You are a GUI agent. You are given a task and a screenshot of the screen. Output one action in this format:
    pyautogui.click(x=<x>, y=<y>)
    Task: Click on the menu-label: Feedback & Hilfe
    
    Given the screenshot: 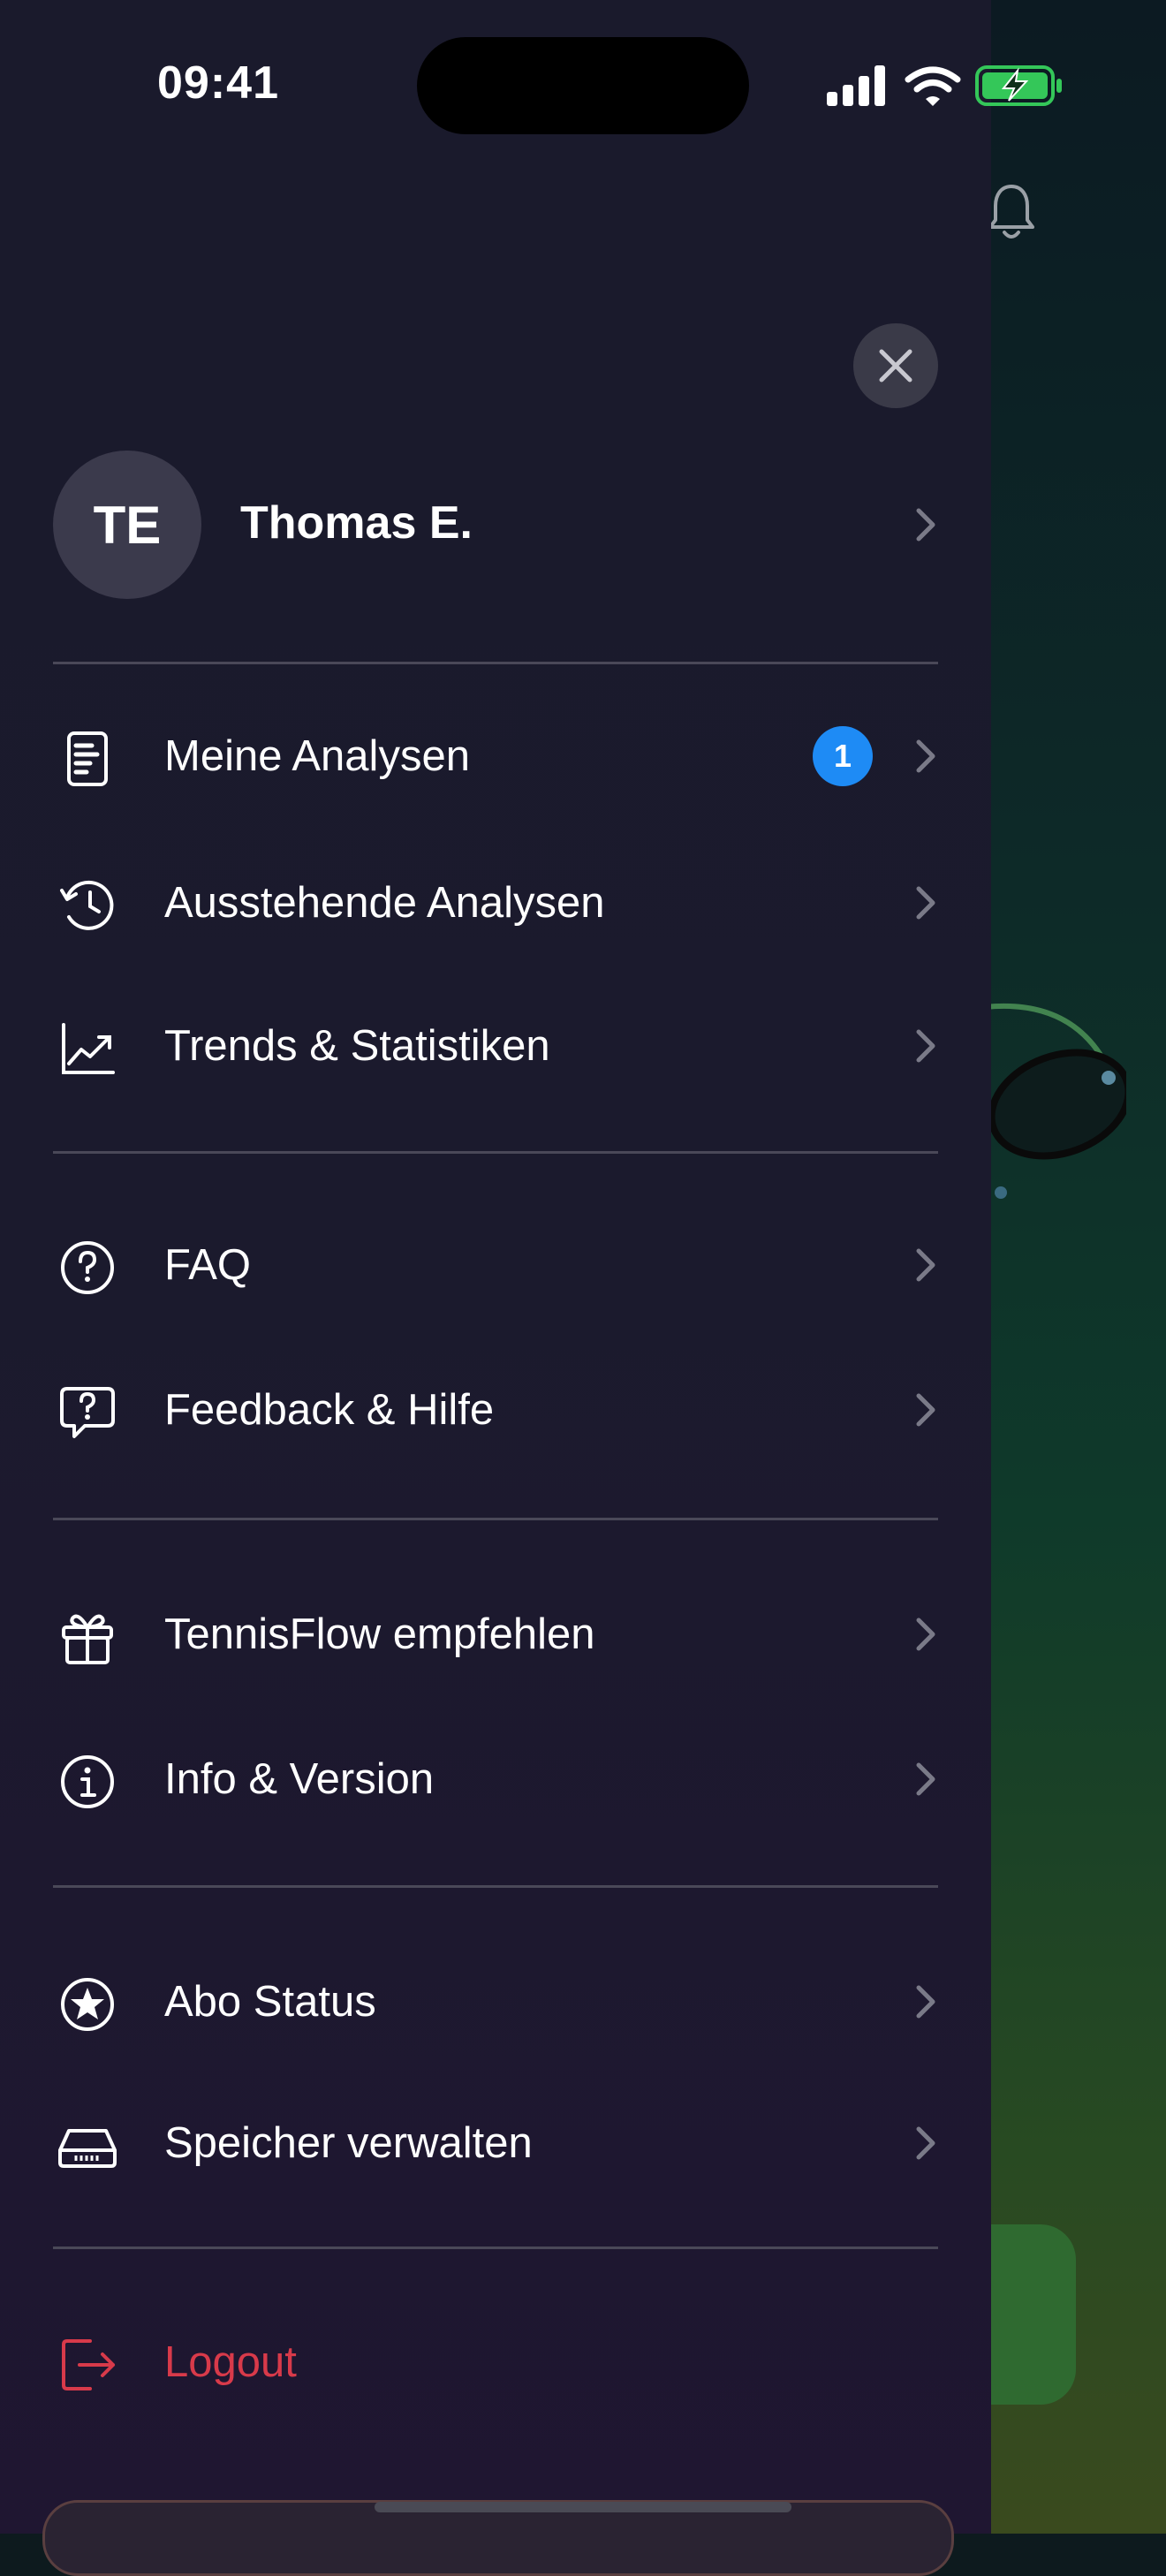 What is the action you would take?
    pyautogui.click(x=329, y=1410)
    